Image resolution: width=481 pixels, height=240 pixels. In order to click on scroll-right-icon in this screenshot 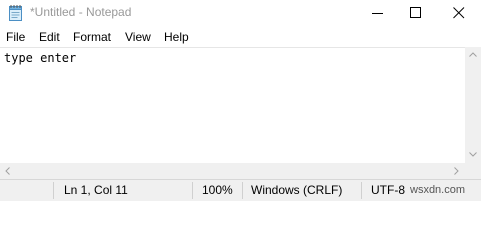, I will do `click(456, 171)`.